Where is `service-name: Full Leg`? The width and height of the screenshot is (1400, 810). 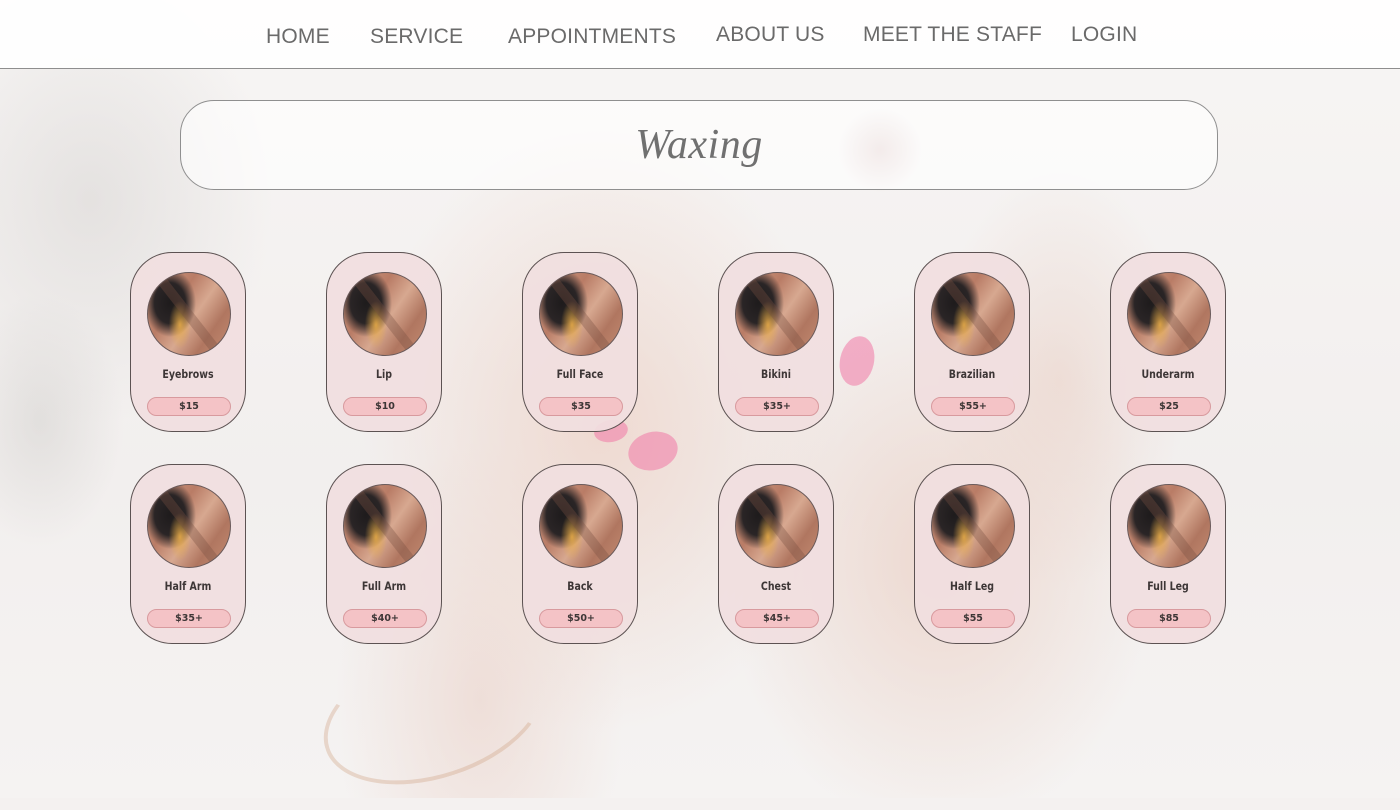
service-name: Full Leg is located at coordinates (1168, 586).